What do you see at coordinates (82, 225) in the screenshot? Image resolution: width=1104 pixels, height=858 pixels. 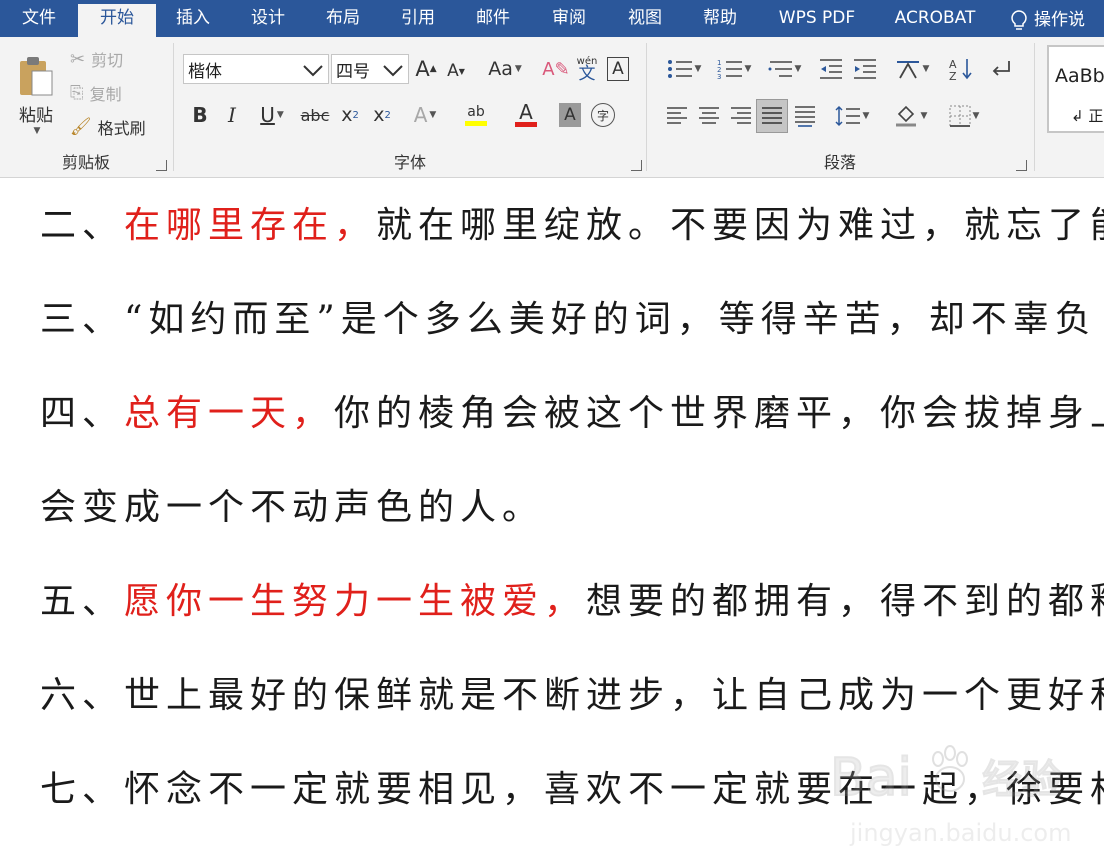 I see `body-text: 二、` at bounding box center [82, 225].